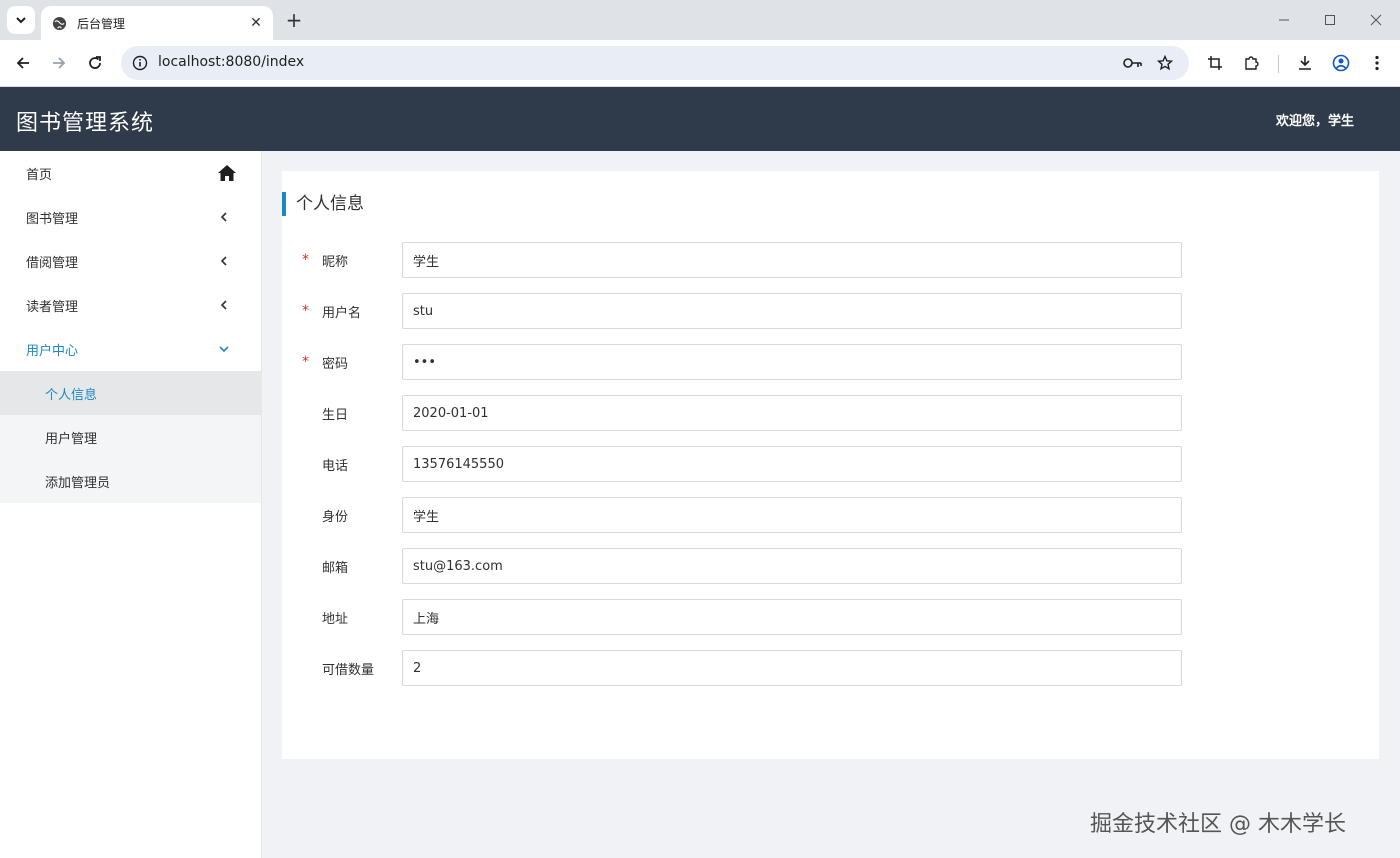 The width and height of the screenshot is (1400, 858). Describe the element at coordinates (1251, 63) in the screenshot. I see `extensions-icon` at that location.